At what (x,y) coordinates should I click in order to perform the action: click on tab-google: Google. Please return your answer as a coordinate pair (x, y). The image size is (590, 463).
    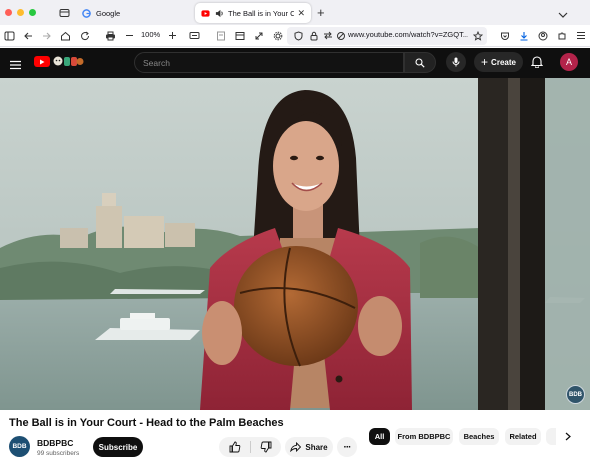
    Looking at the image, I should click on (134, 13).